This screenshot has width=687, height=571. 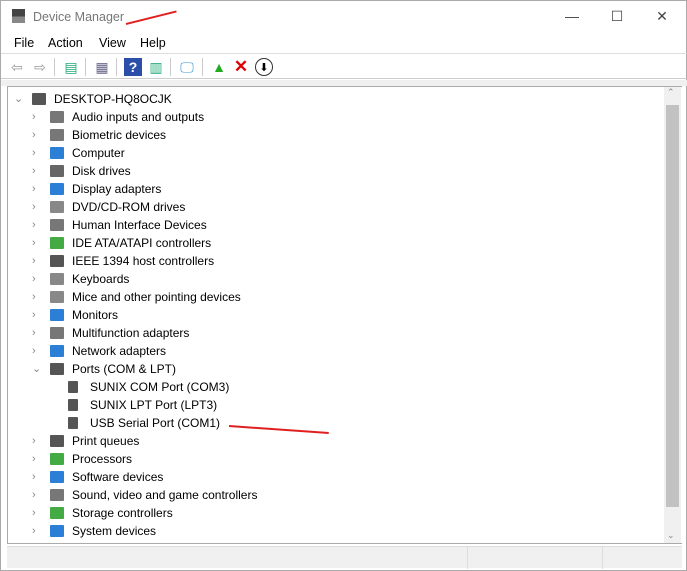 What do you see at coordinates (344, 16) in the screenshot?
I see `title-bar: Device Manager — ☐ ✕` at bounding box center [344, 16].